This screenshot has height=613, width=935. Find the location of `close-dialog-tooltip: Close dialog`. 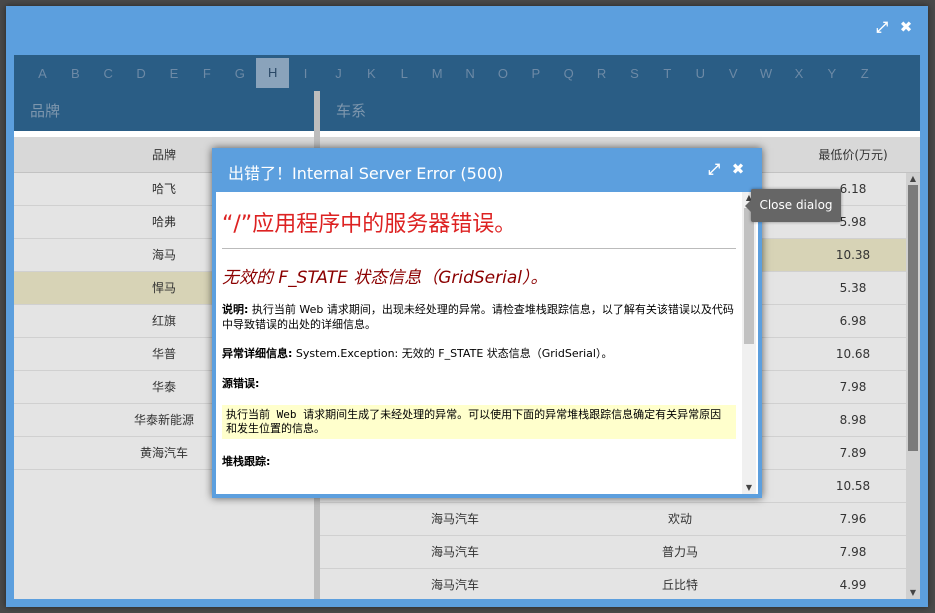

close-dialog-tooltip: Close dialog is located at coordinates (793, 205).